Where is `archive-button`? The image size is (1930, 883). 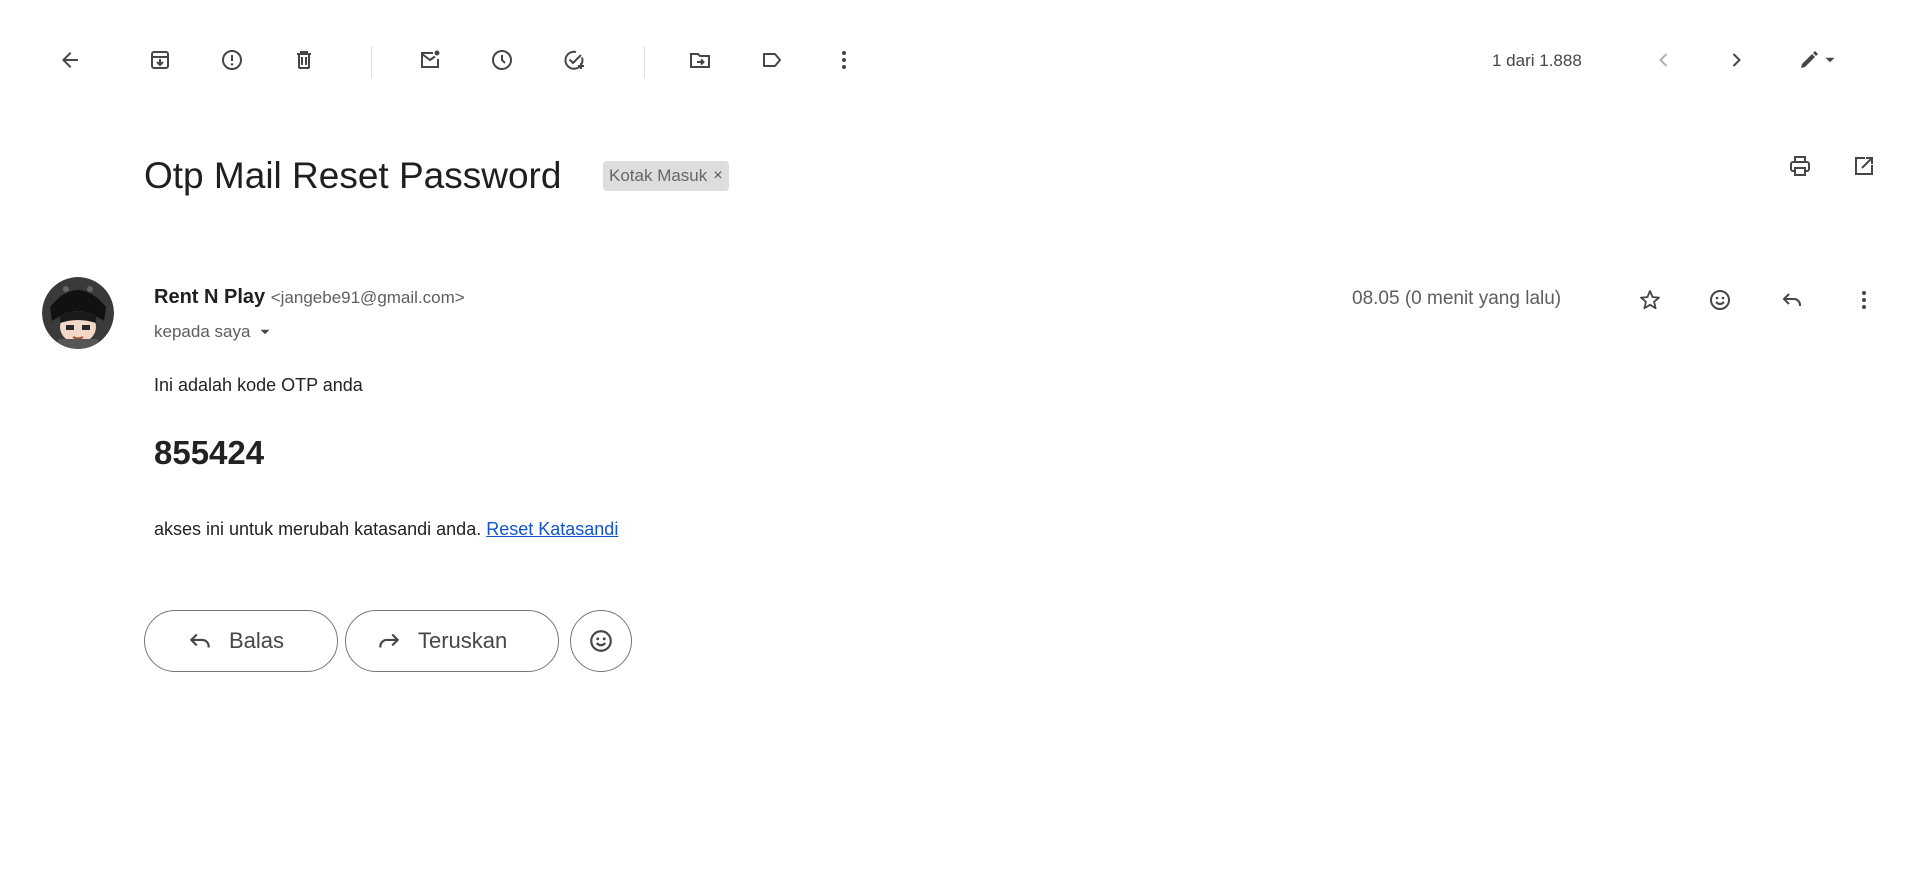 archive-button is located at coordinates (160, 60).